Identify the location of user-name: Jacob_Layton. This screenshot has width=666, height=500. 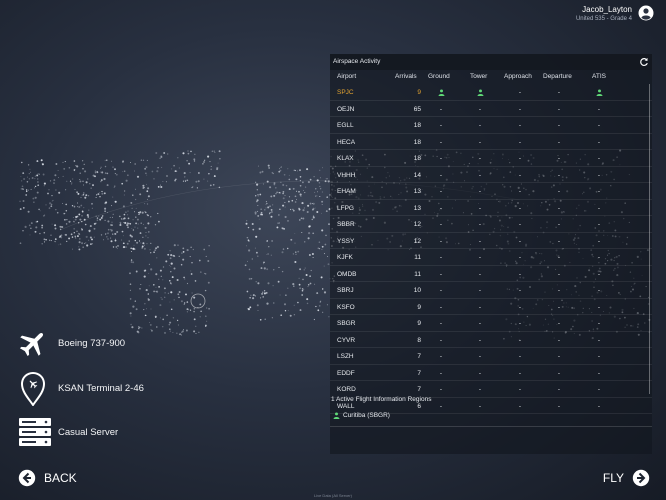
(607, 9).